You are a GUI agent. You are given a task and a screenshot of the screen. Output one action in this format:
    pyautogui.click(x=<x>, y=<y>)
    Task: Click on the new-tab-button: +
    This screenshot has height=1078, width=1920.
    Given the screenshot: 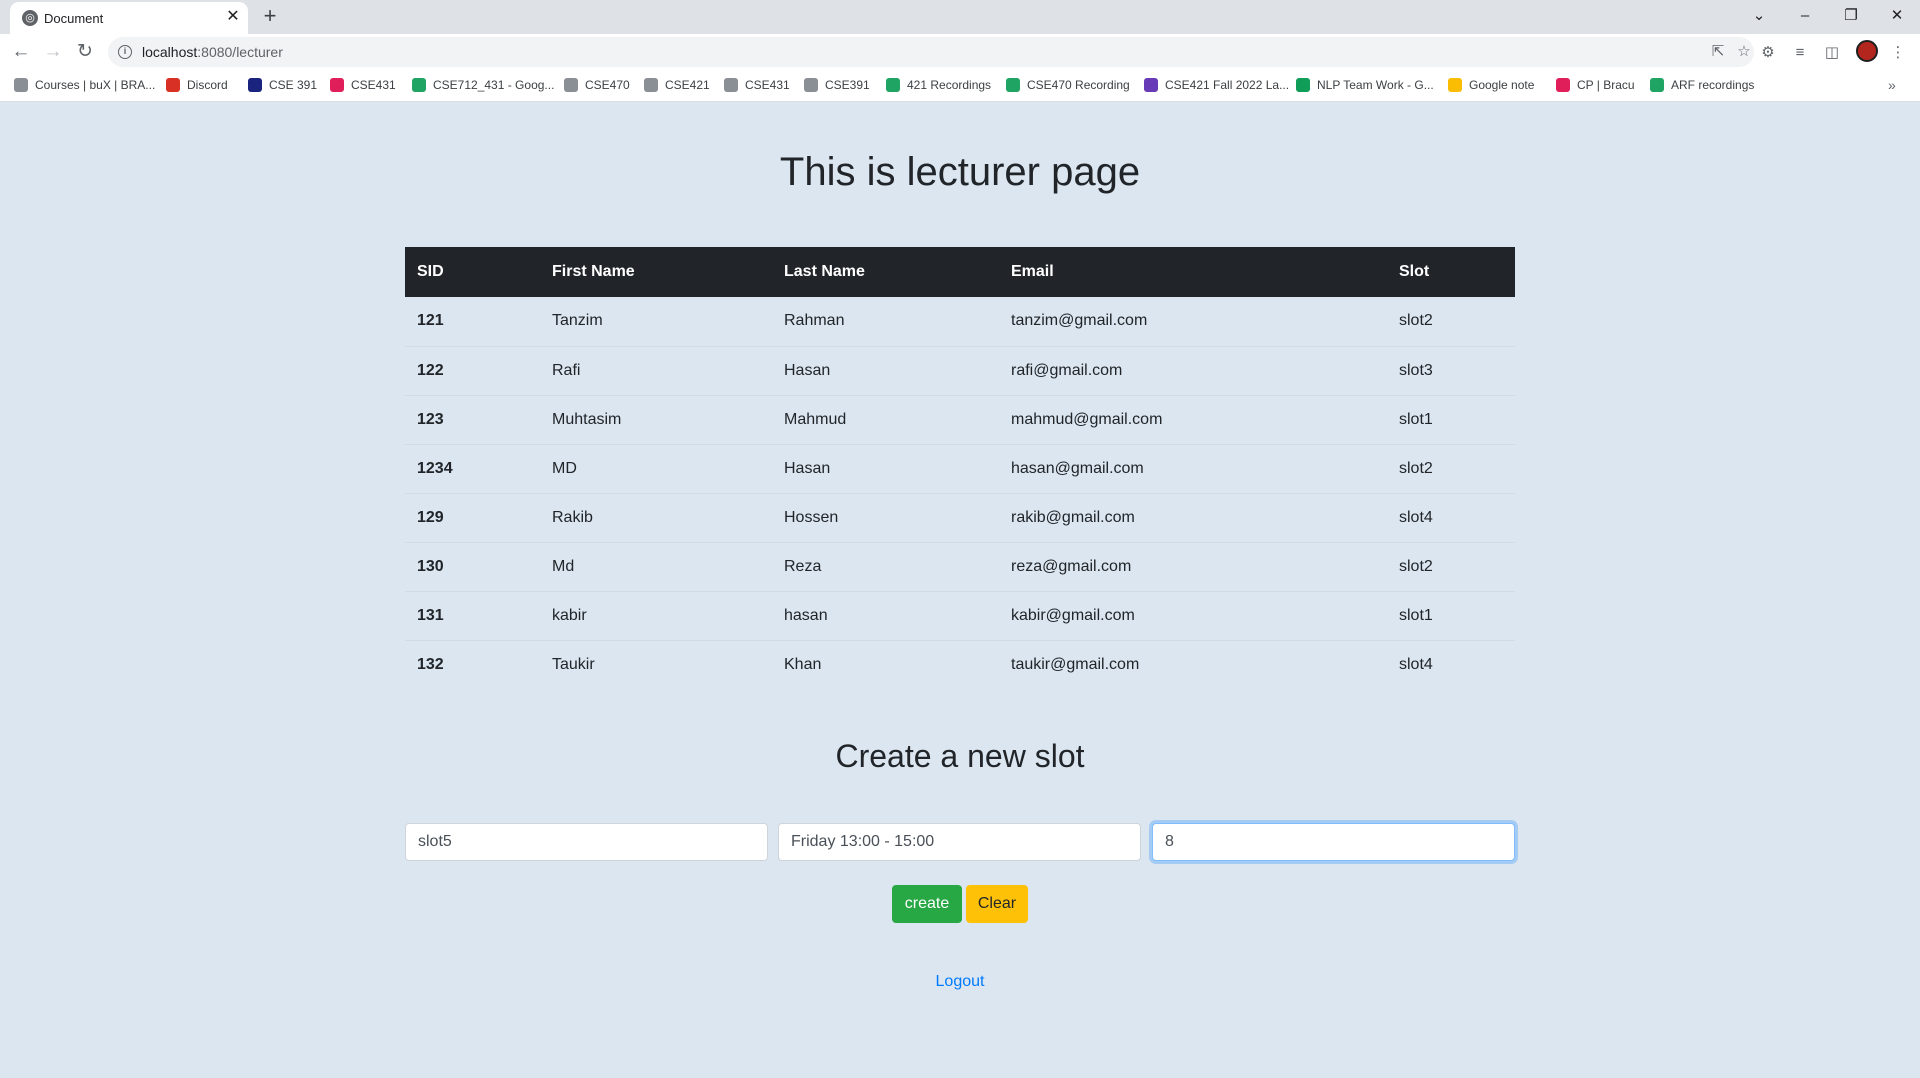 What is the action you would take?
    pyautogui.click(x=270, y=17)
    